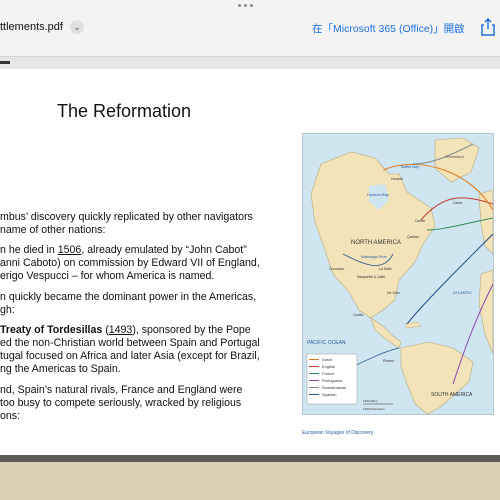 The image size is (500, 500). Describe the element at coordinates (60, 369) in the screenshot. I see `slide-text-line: ng the Americas to Spain.` at that location.